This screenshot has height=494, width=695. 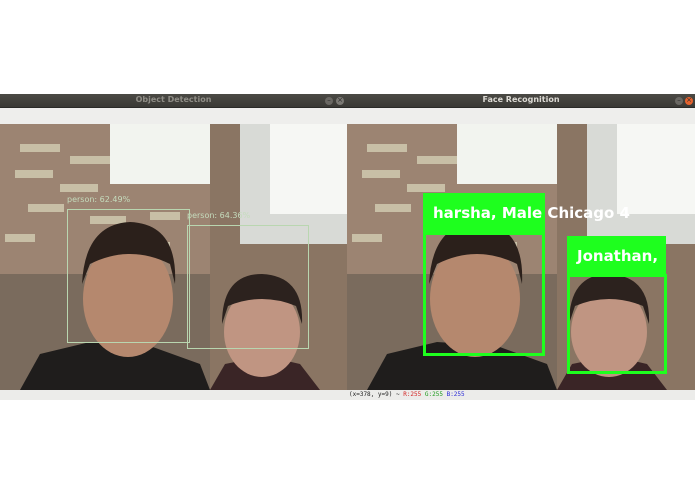 I want to click on window-title: Object Detection, so click(x=173, y=99).